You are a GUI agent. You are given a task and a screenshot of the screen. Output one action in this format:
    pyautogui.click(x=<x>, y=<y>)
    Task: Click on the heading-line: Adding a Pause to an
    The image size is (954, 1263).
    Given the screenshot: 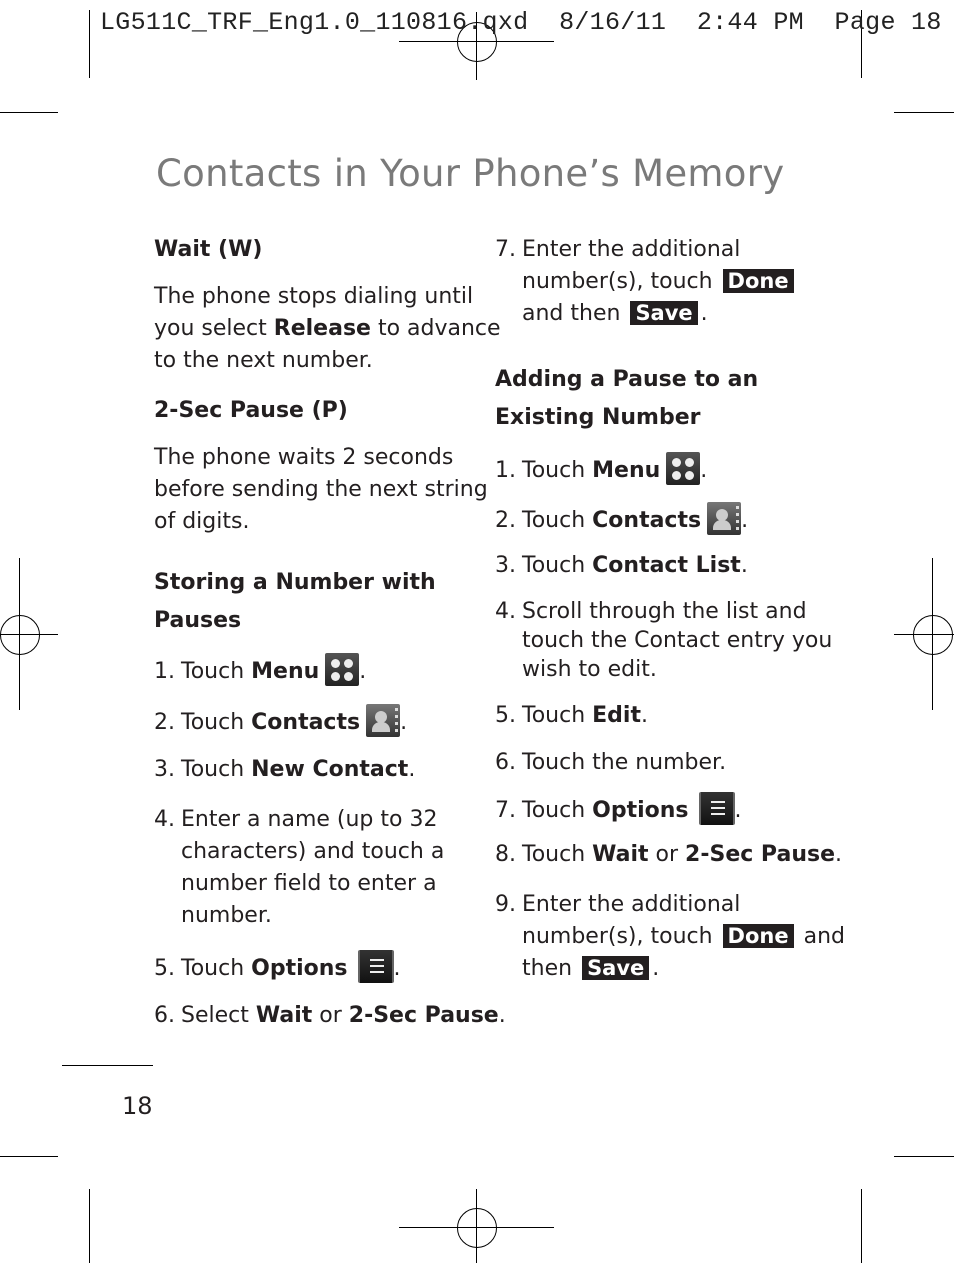 What is the action you would take?
    pyautogui.click(x=627, y=379)
    